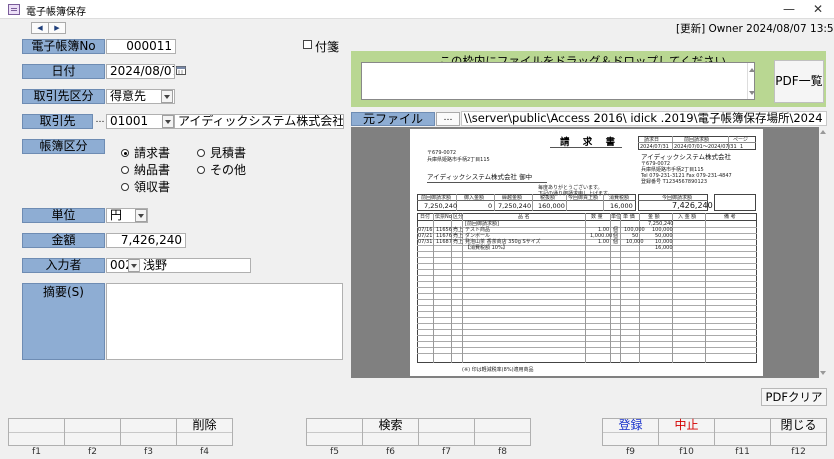  Describe the element at coordinates (334, 452) in the screenshot. I see `f5-key-label: f5` at that location.